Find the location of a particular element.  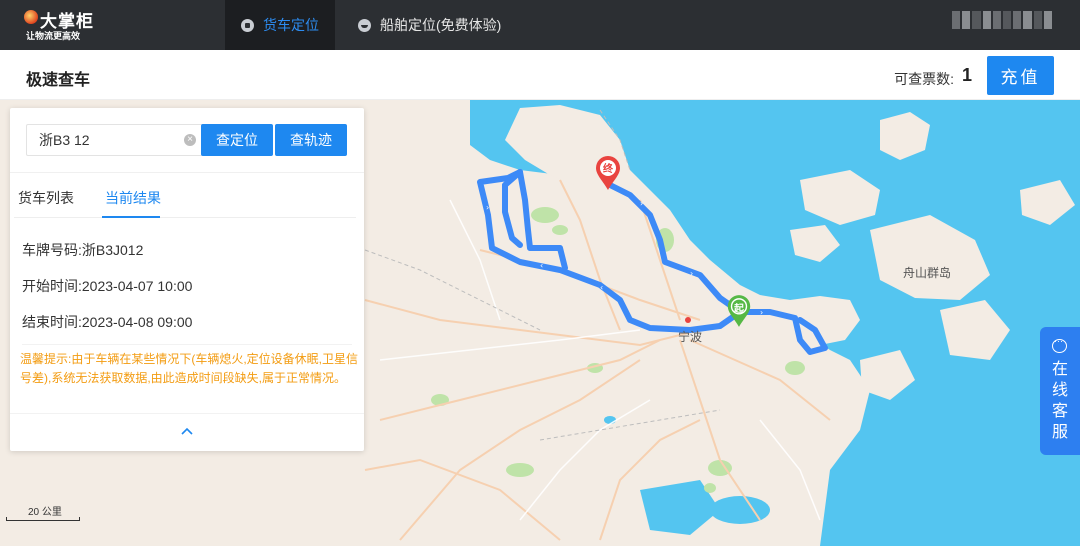

map-scale-label: 20 公里 is located at coordinates (45, 512).